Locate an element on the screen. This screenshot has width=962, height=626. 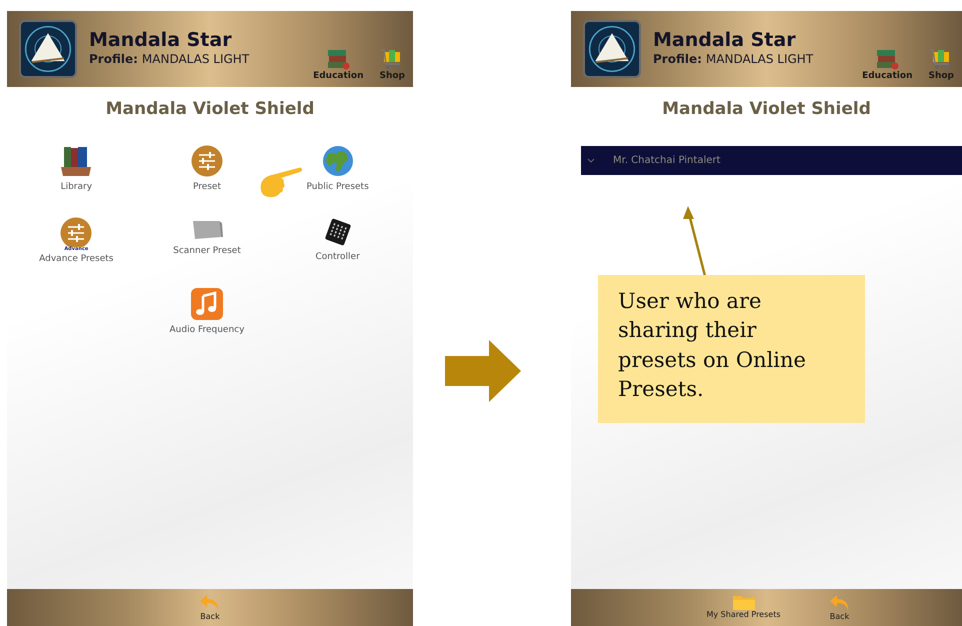
menu-item: Public Presets is located at coordinates (337, 169).